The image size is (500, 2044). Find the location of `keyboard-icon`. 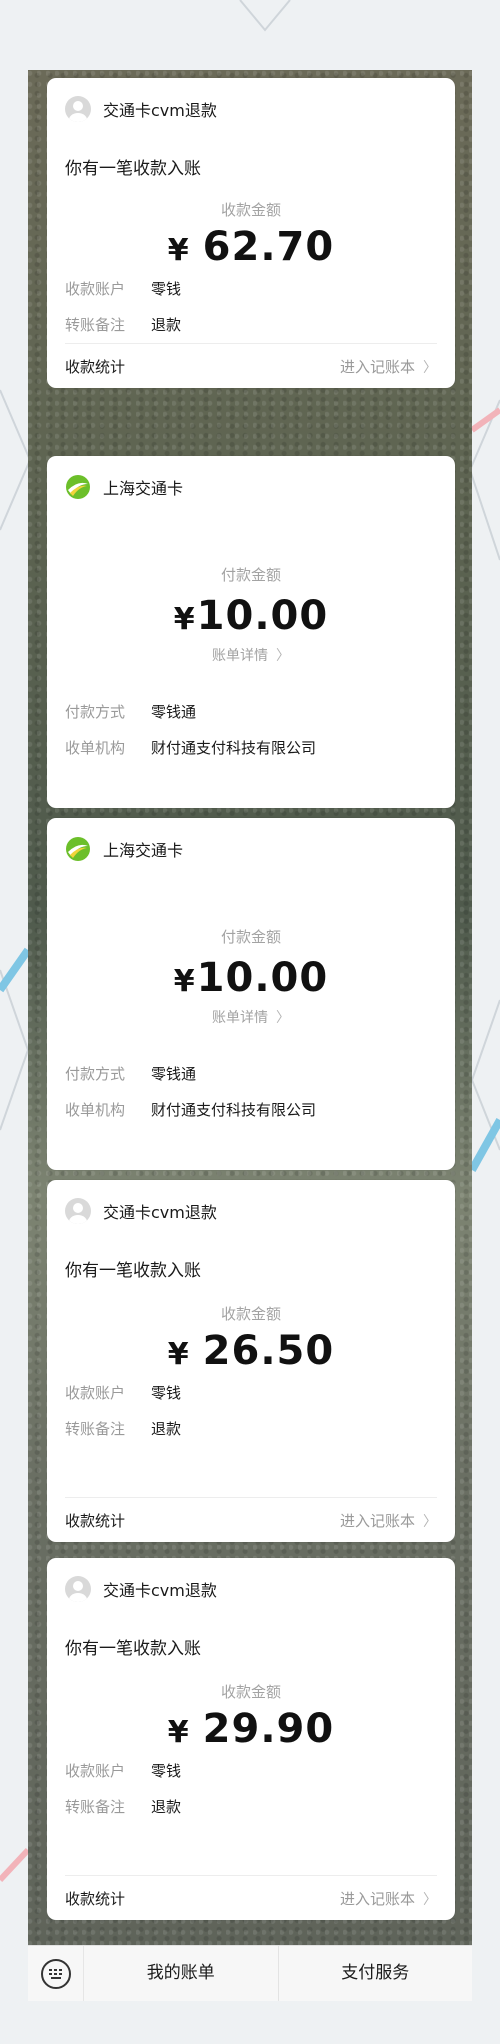

keyboard-icon is located at coordinates (55, 1973).